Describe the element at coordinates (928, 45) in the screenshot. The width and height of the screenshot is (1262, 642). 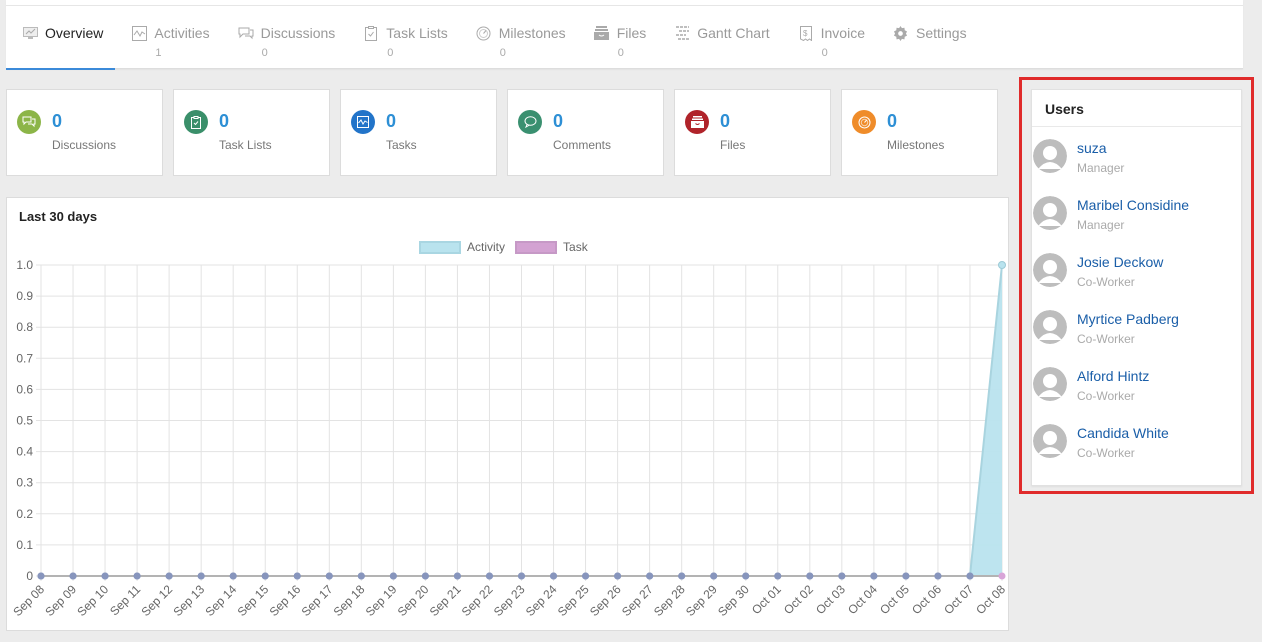
I see `tab-settings: Settings` at that location.